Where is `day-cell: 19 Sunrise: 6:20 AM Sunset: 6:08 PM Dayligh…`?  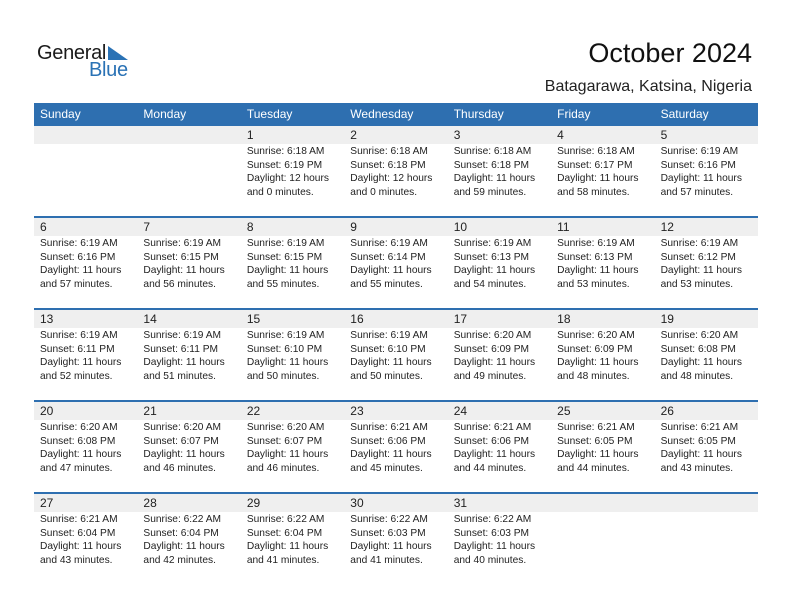 day-cell: 19 Sunrise: 6:20 AM Sunset: 6:08 PM Dayligh… is located at coordinates (706, 355).